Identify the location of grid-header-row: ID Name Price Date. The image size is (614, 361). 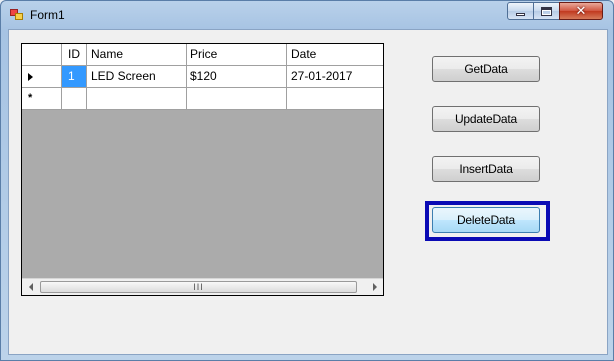
(202, 55).